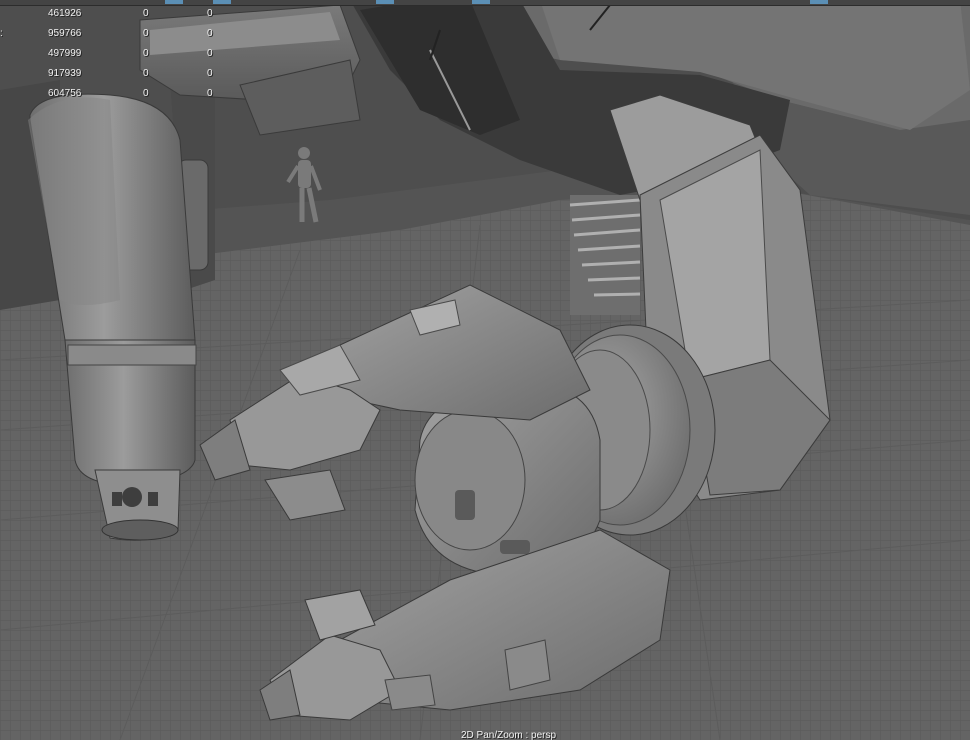  Describe the element at coordinates (605, 255) in the screenshot. I see `coil-spring` at that location.